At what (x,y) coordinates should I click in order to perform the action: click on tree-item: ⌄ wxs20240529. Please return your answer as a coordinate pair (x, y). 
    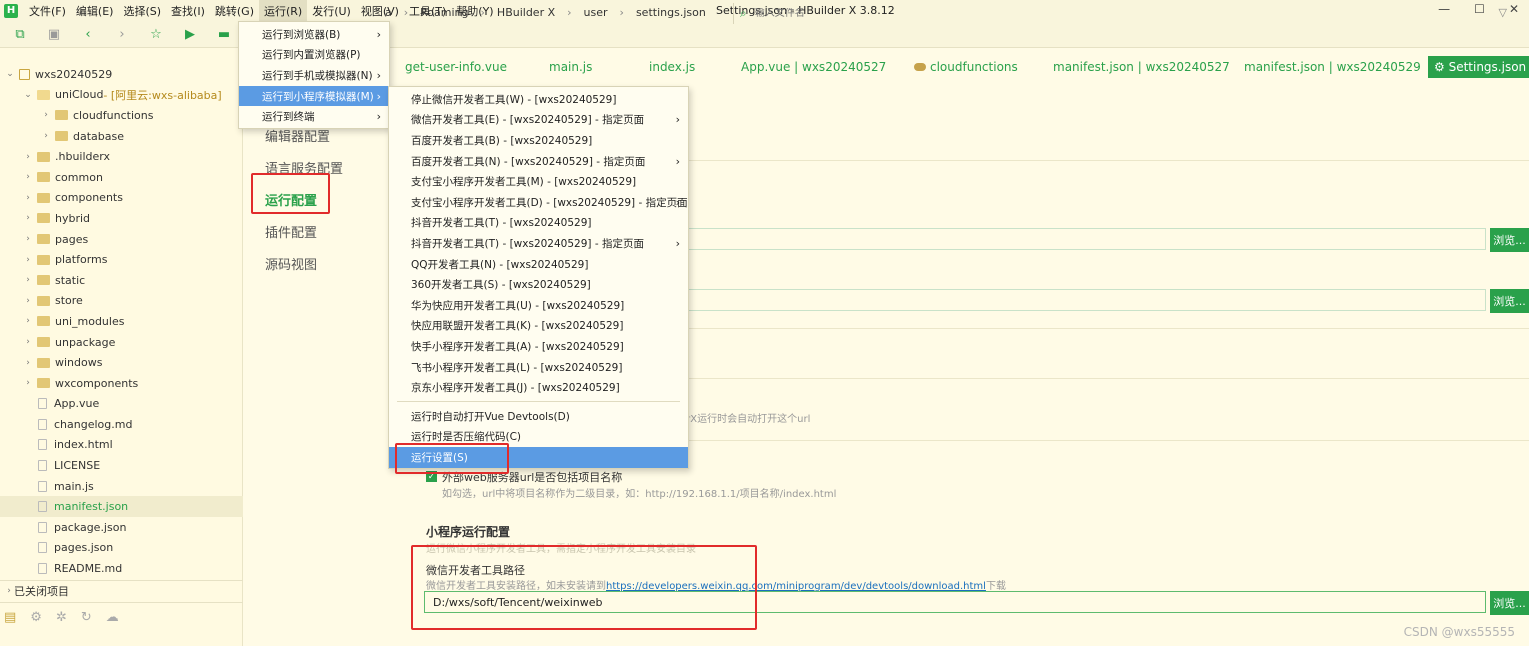
    Looking at the image, I should click on (121, 74).